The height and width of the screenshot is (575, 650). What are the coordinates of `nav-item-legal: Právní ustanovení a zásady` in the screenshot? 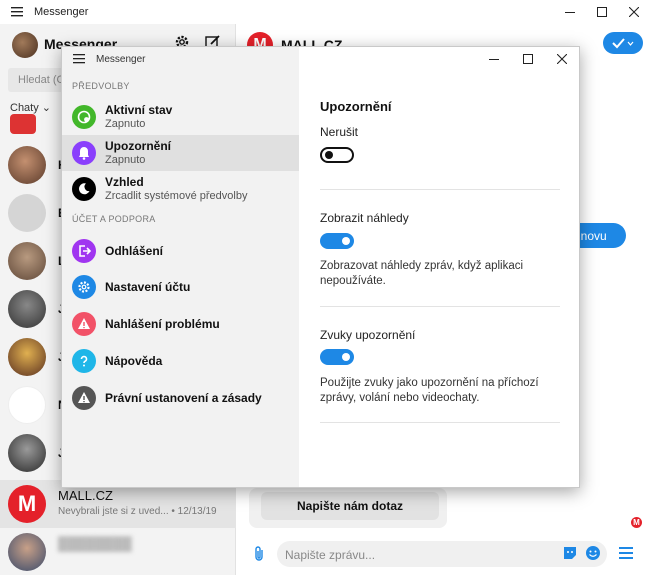 It's located at (180, 398).